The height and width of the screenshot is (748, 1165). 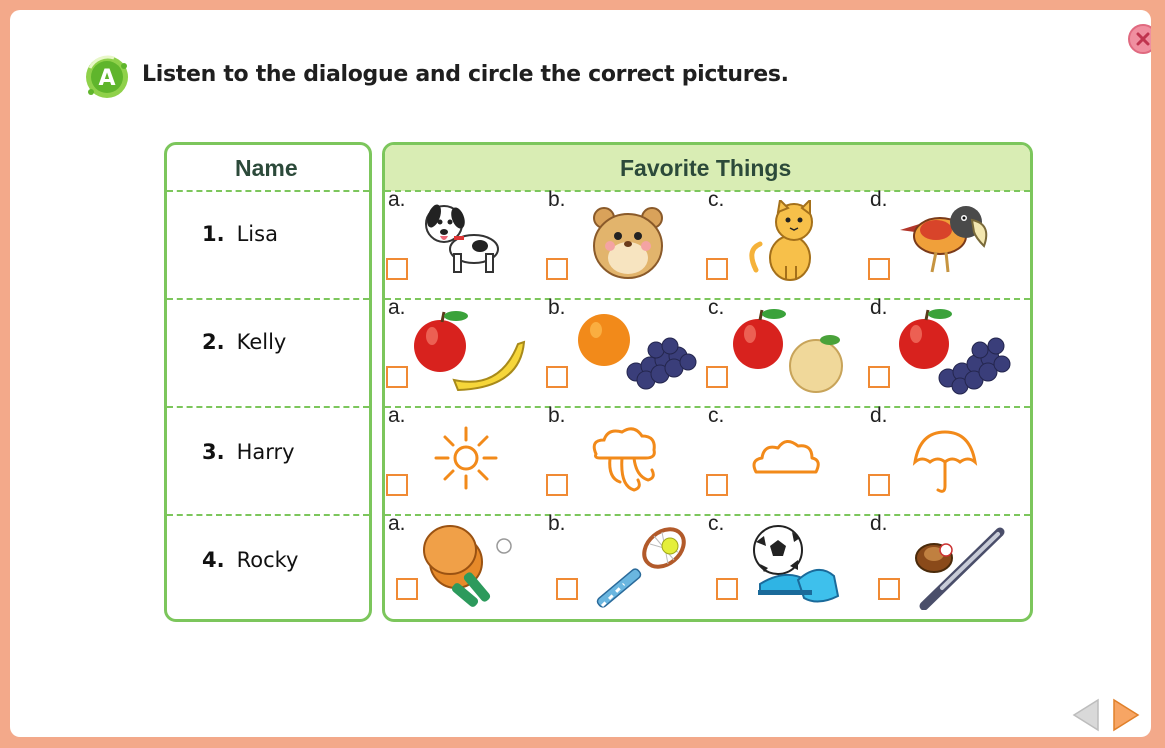 I want to click on hamster-icon, so click(x=629, y=241).